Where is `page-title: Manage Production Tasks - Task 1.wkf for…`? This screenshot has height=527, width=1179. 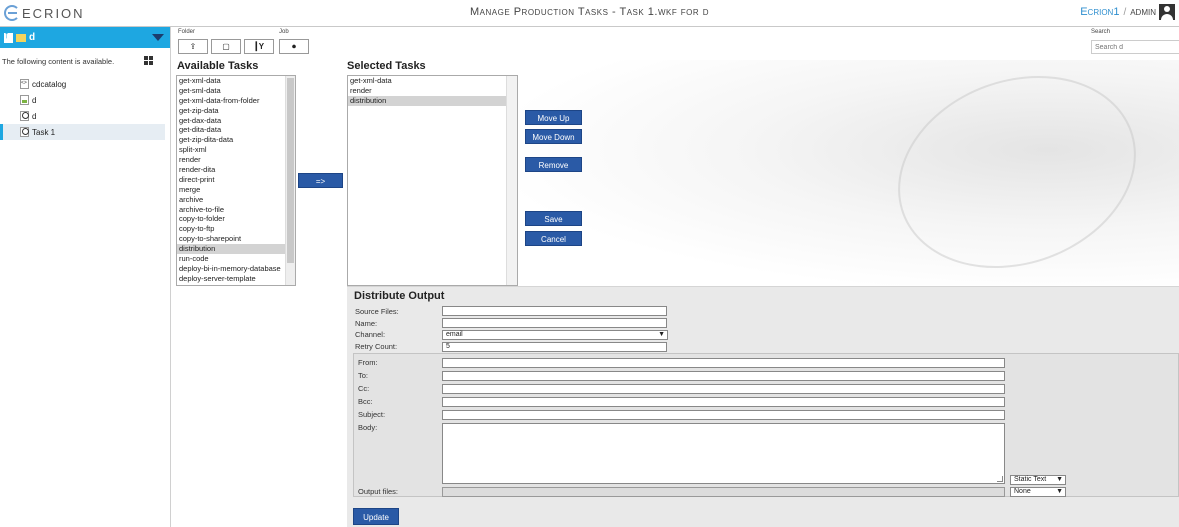 page-title: Manage Production Tasks - Task 1.wkf for… is located at coordinates (589, 12).